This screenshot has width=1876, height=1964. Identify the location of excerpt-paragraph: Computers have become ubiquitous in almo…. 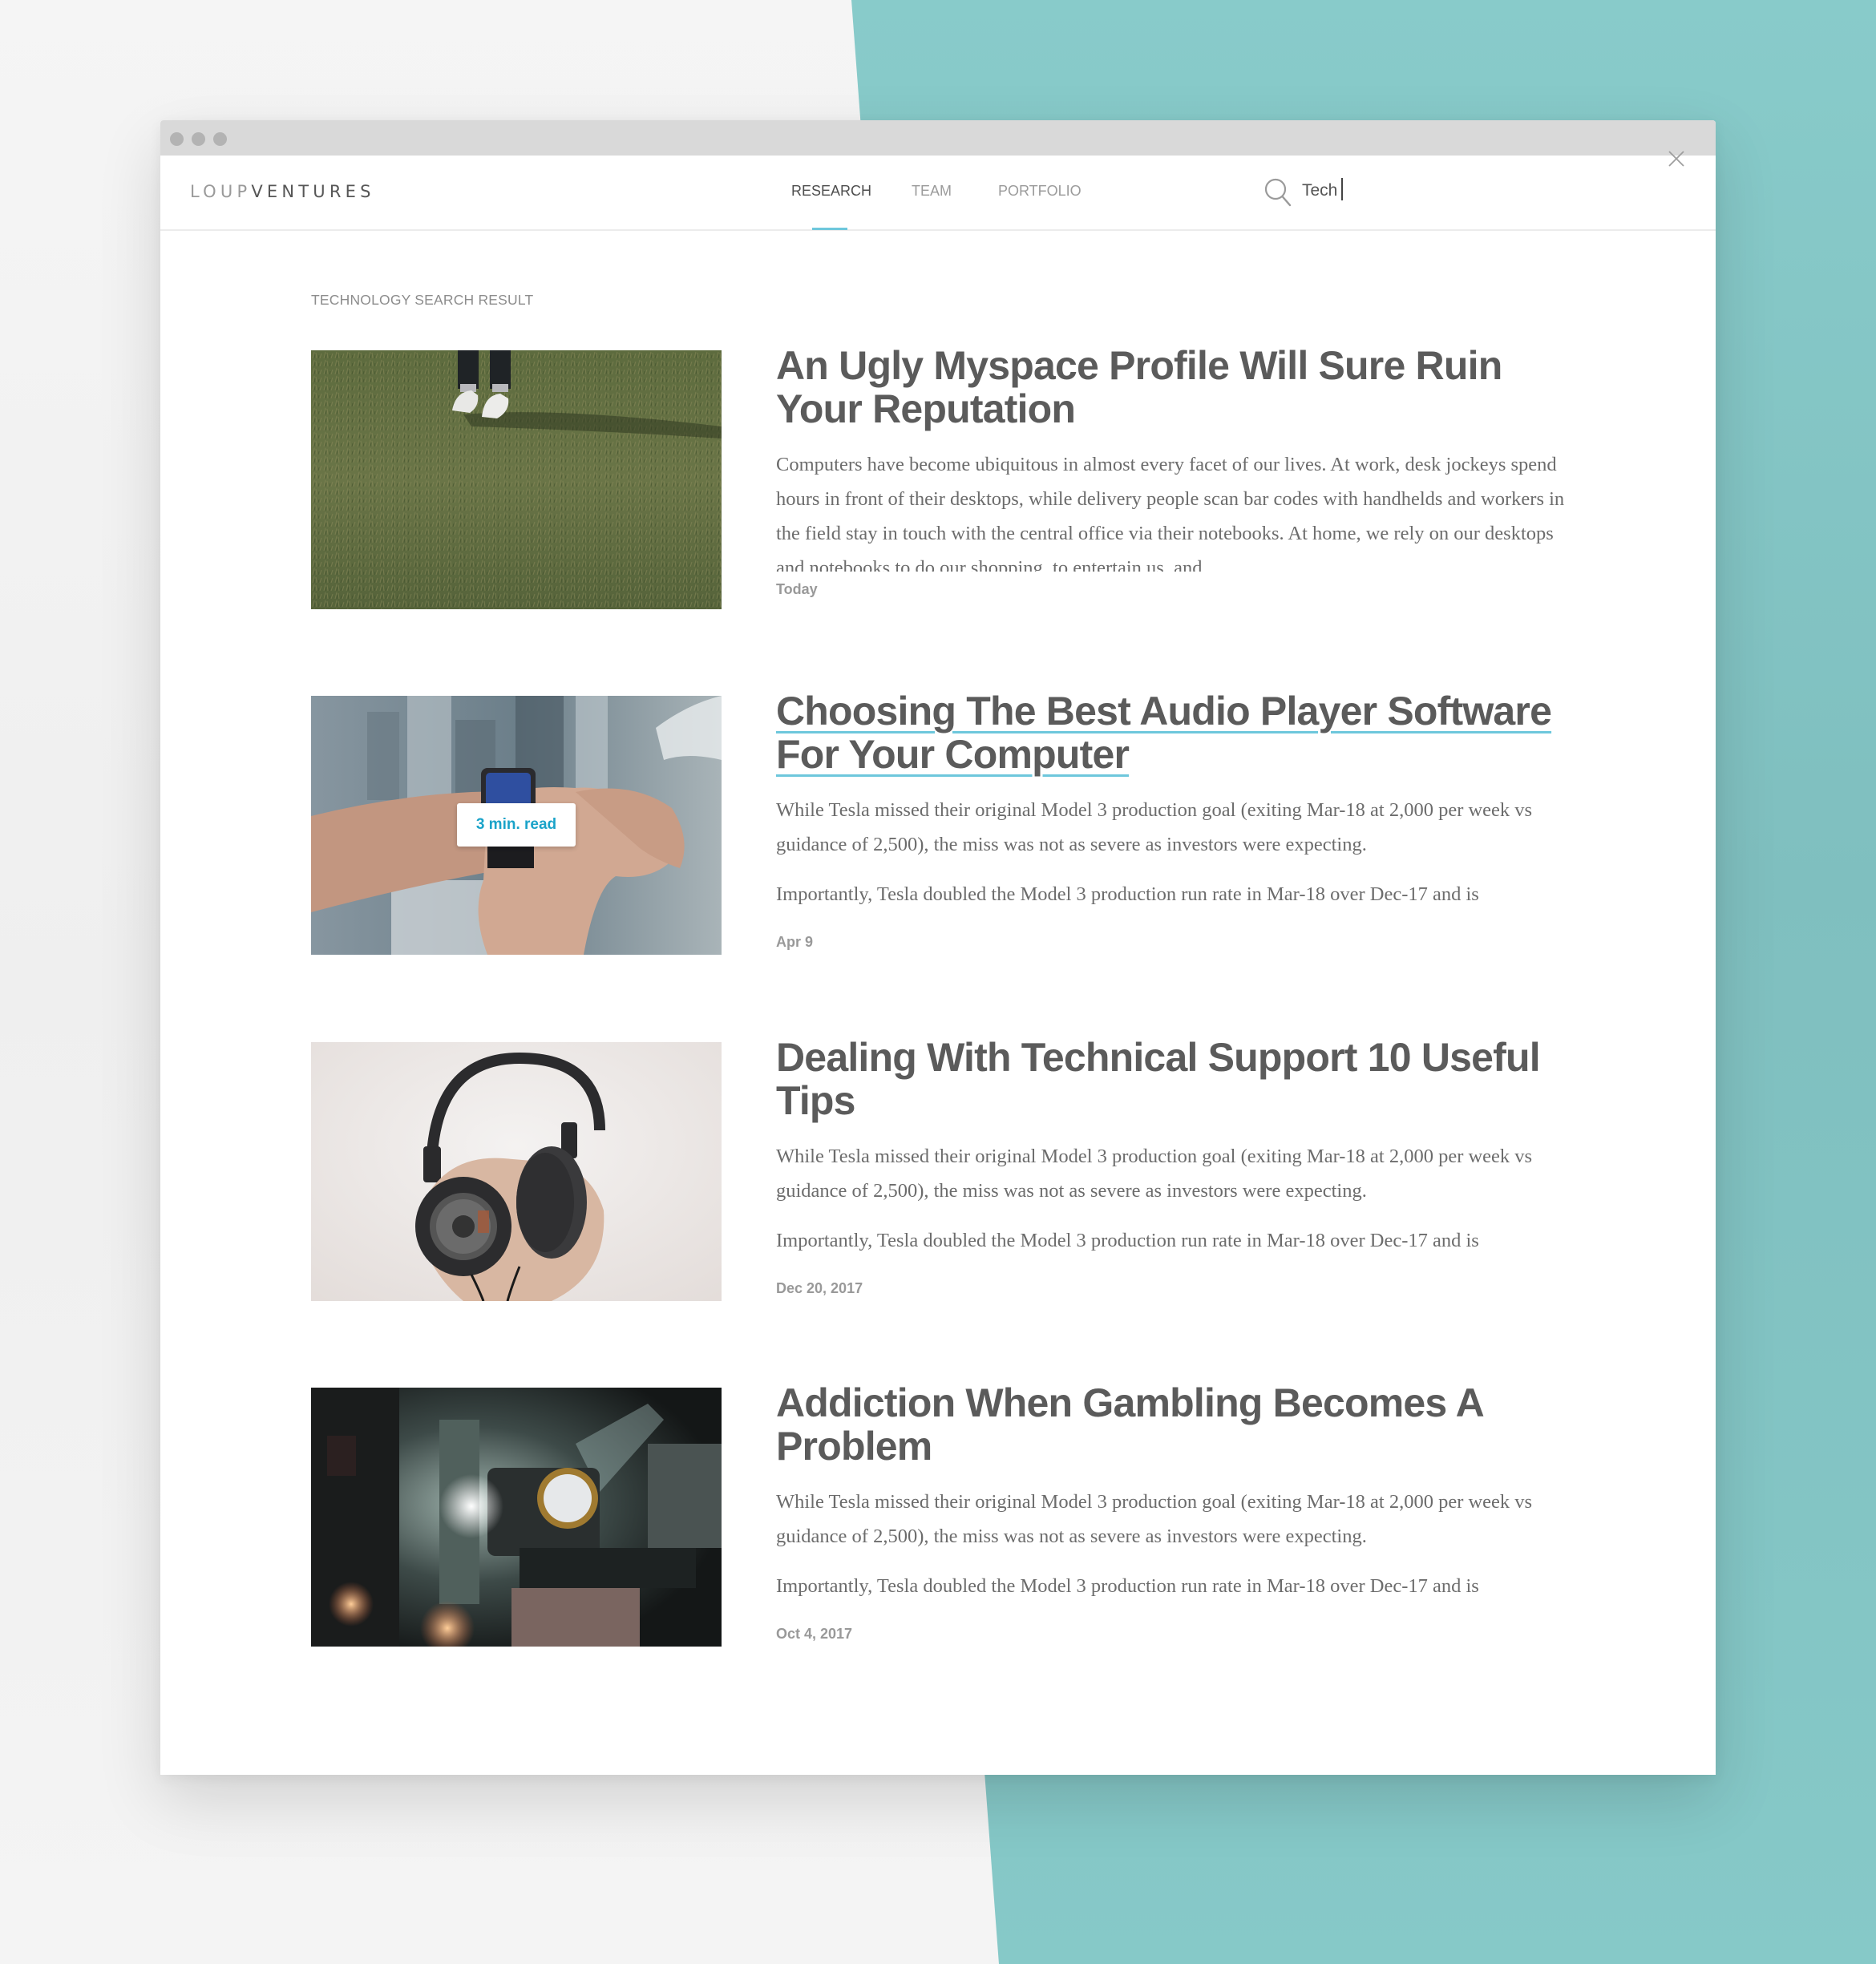
(1170, 513).